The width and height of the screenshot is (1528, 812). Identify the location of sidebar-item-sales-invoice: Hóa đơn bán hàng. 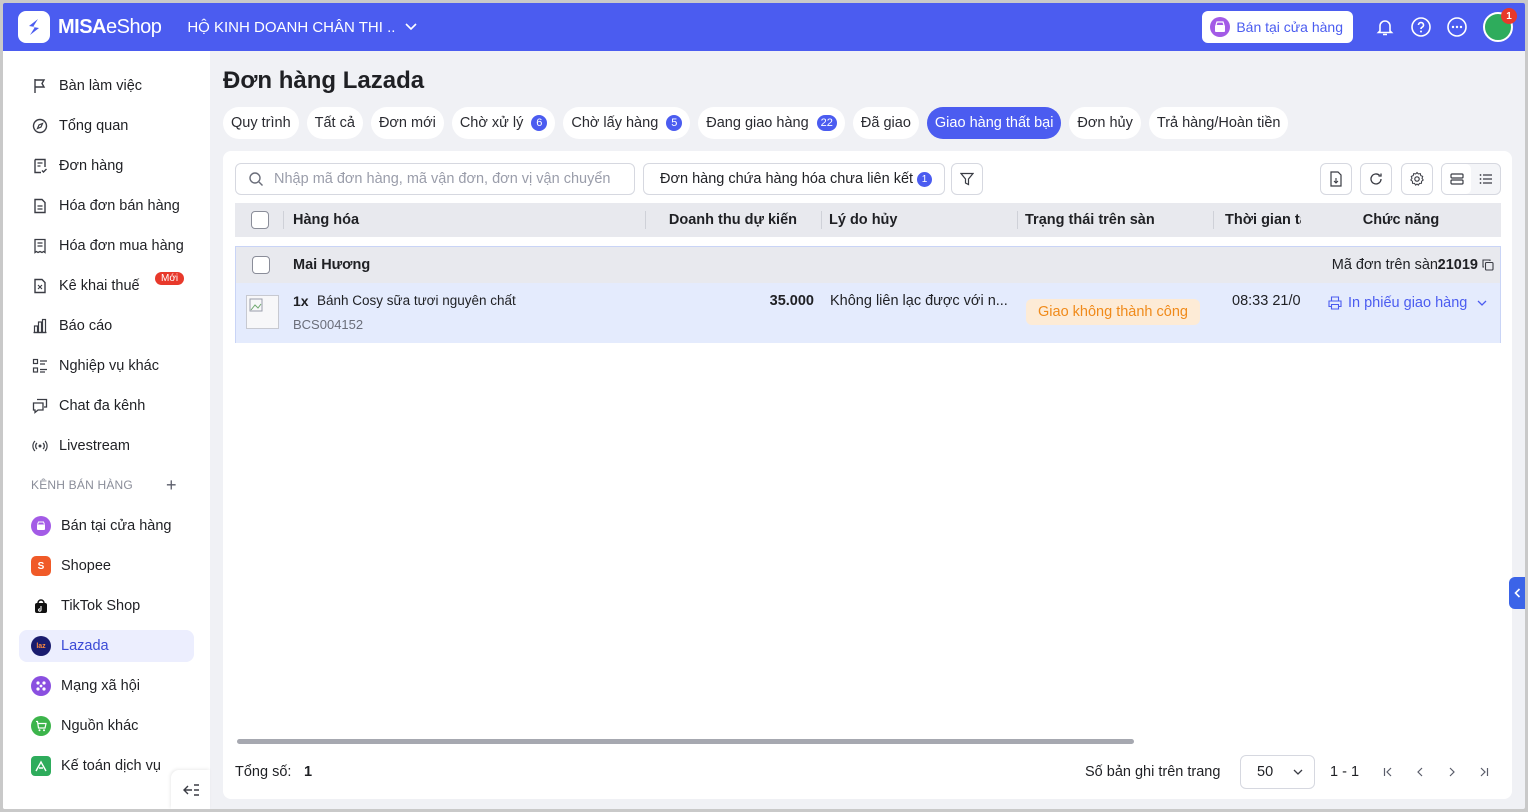
(106, 206).